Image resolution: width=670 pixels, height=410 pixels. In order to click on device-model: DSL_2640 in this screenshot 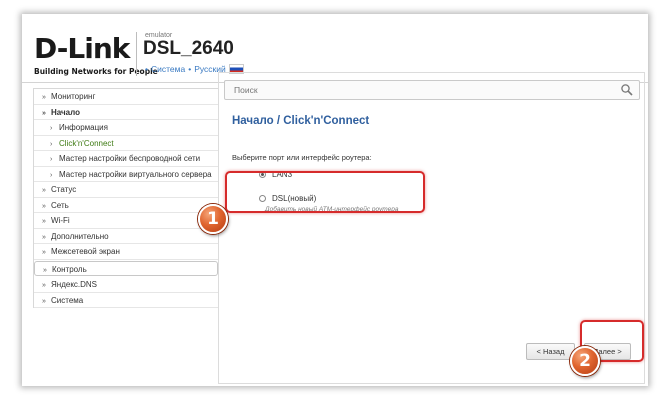, I will do `click(188, 48)`.